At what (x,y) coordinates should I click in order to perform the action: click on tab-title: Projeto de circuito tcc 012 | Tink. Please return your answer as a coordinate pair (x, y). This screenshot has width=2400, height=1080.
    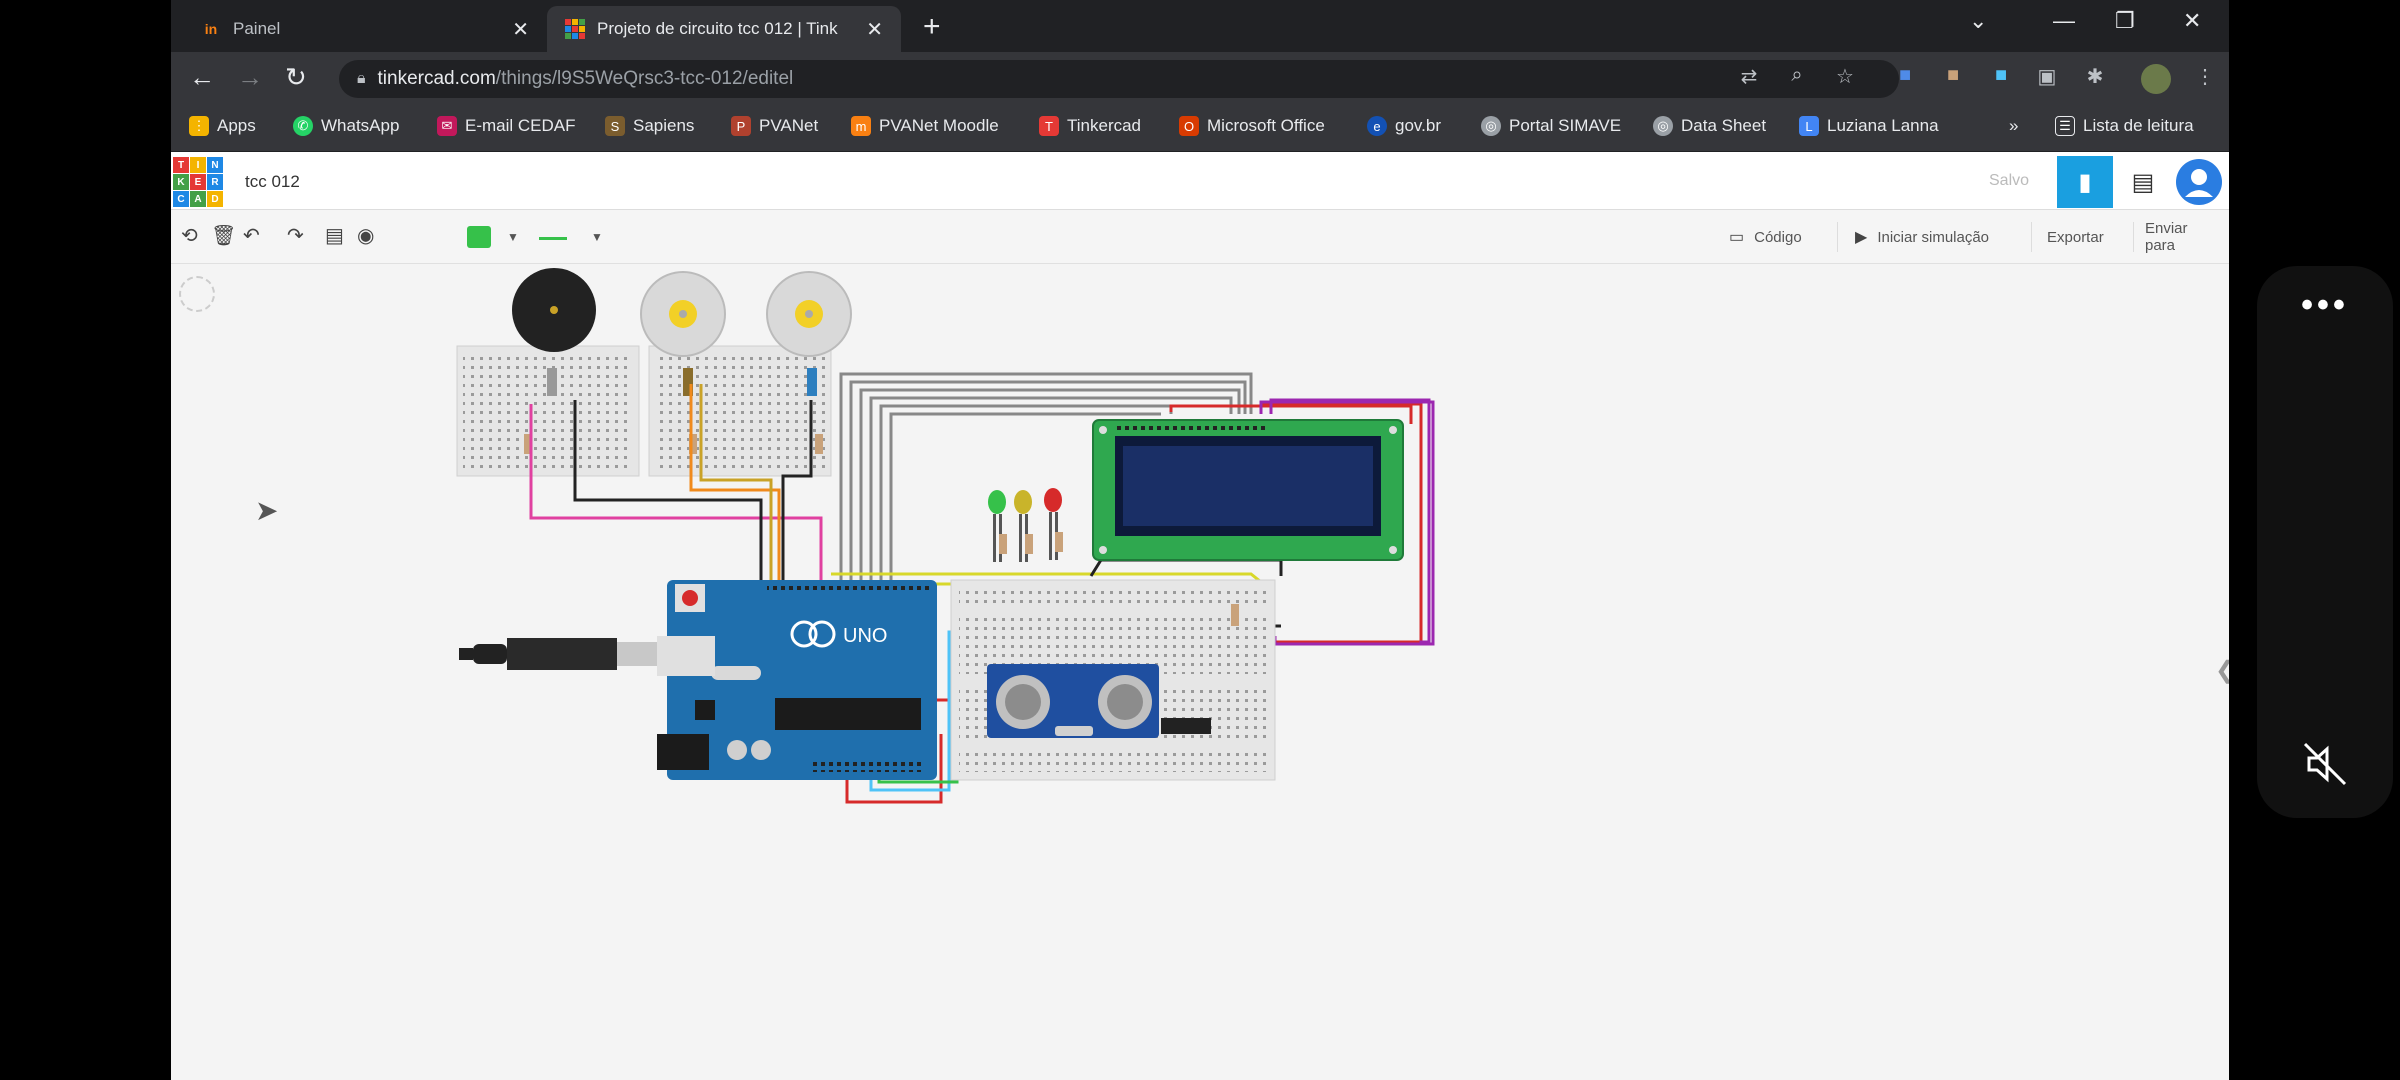
    Looking at the image, I should click on (717, 28).